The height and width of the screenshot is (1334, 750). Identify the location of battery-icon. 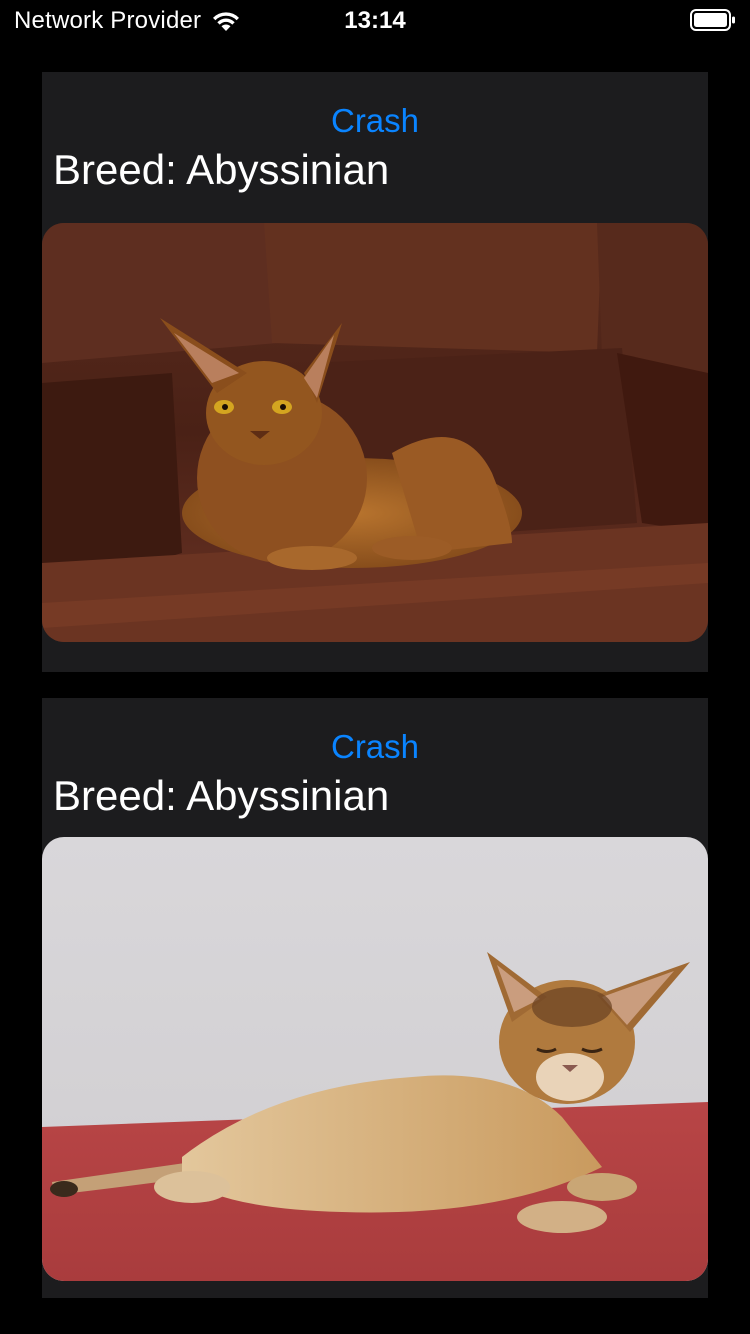
(713, 20).